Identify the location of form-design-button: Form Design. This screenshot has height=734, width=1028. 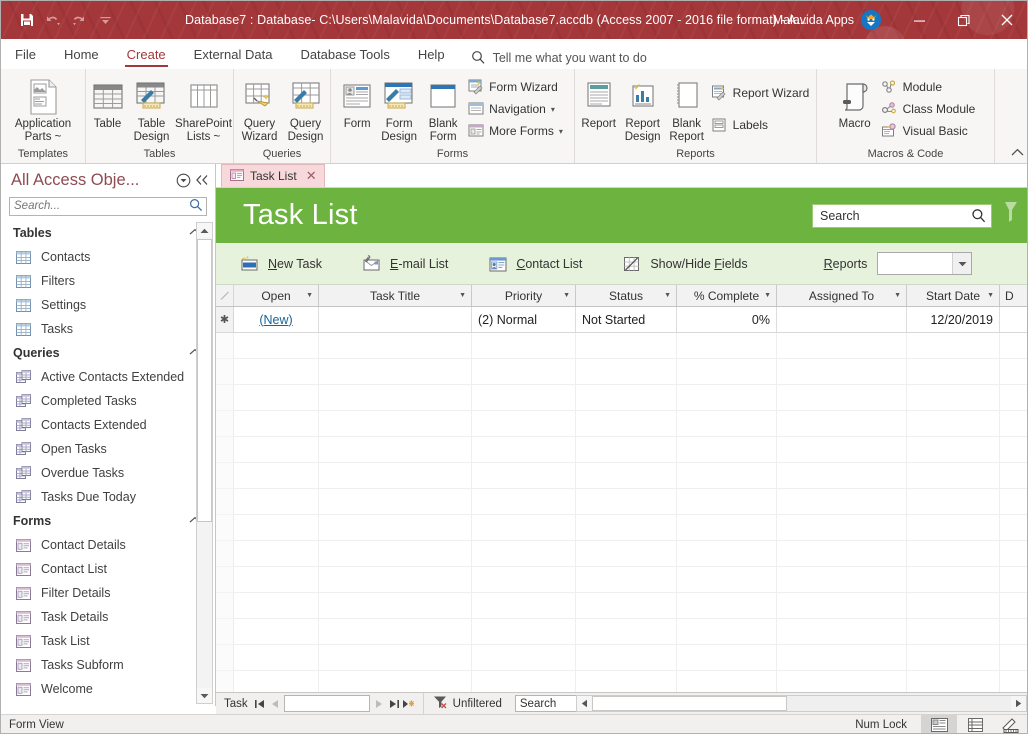
(399, 108).